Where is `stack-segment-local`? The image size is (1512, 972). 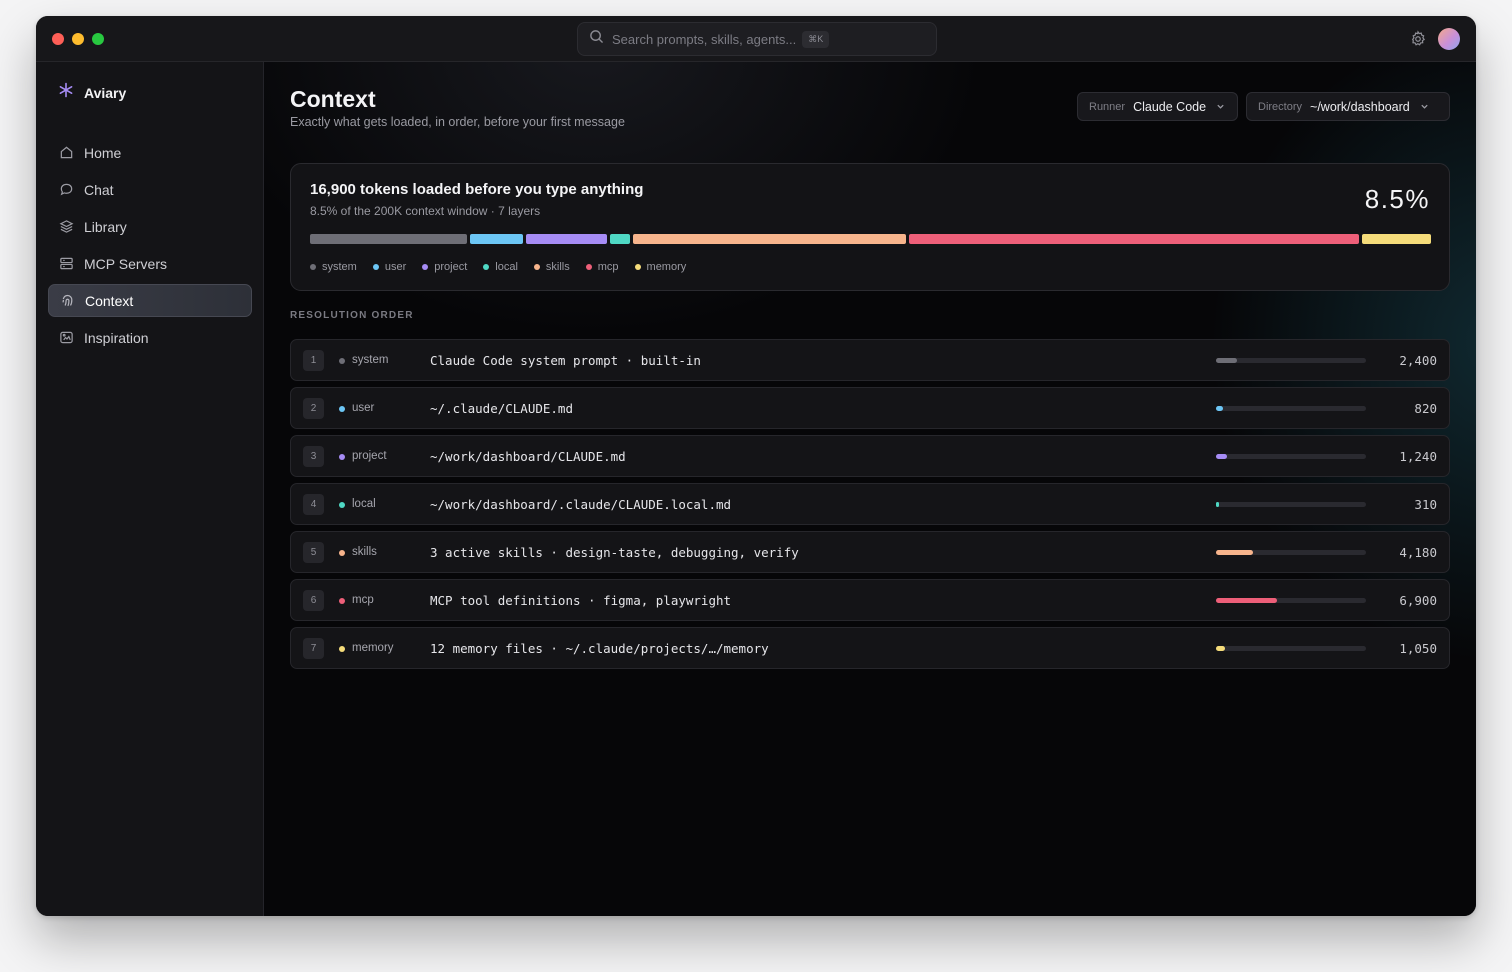 stack-segment-local is located at coordinates (620, 239).